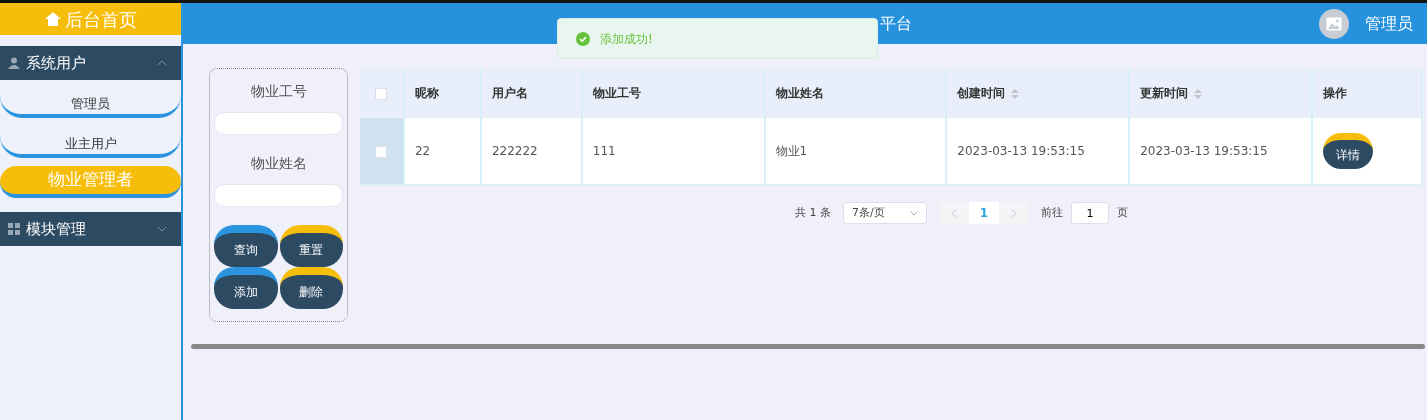 The width and height of the screenshot is (1427, 420). What do you see at coordinates (1347, 151) in the screenshot?
I see `details-button: 详情` at bounding box center [1347, 151].